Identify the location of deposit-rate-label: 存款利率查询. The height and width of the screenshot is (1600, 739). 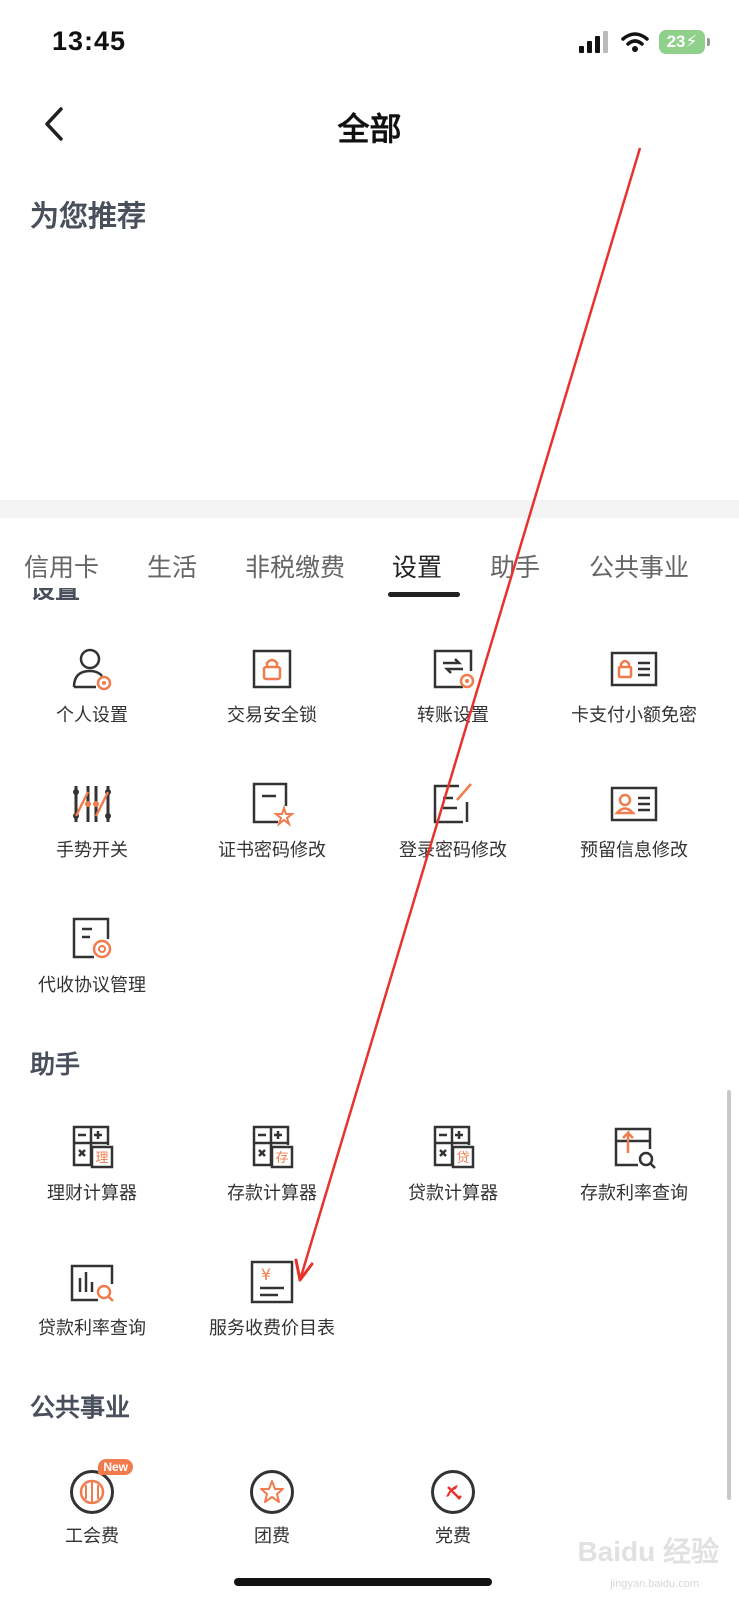
(634, 1193).